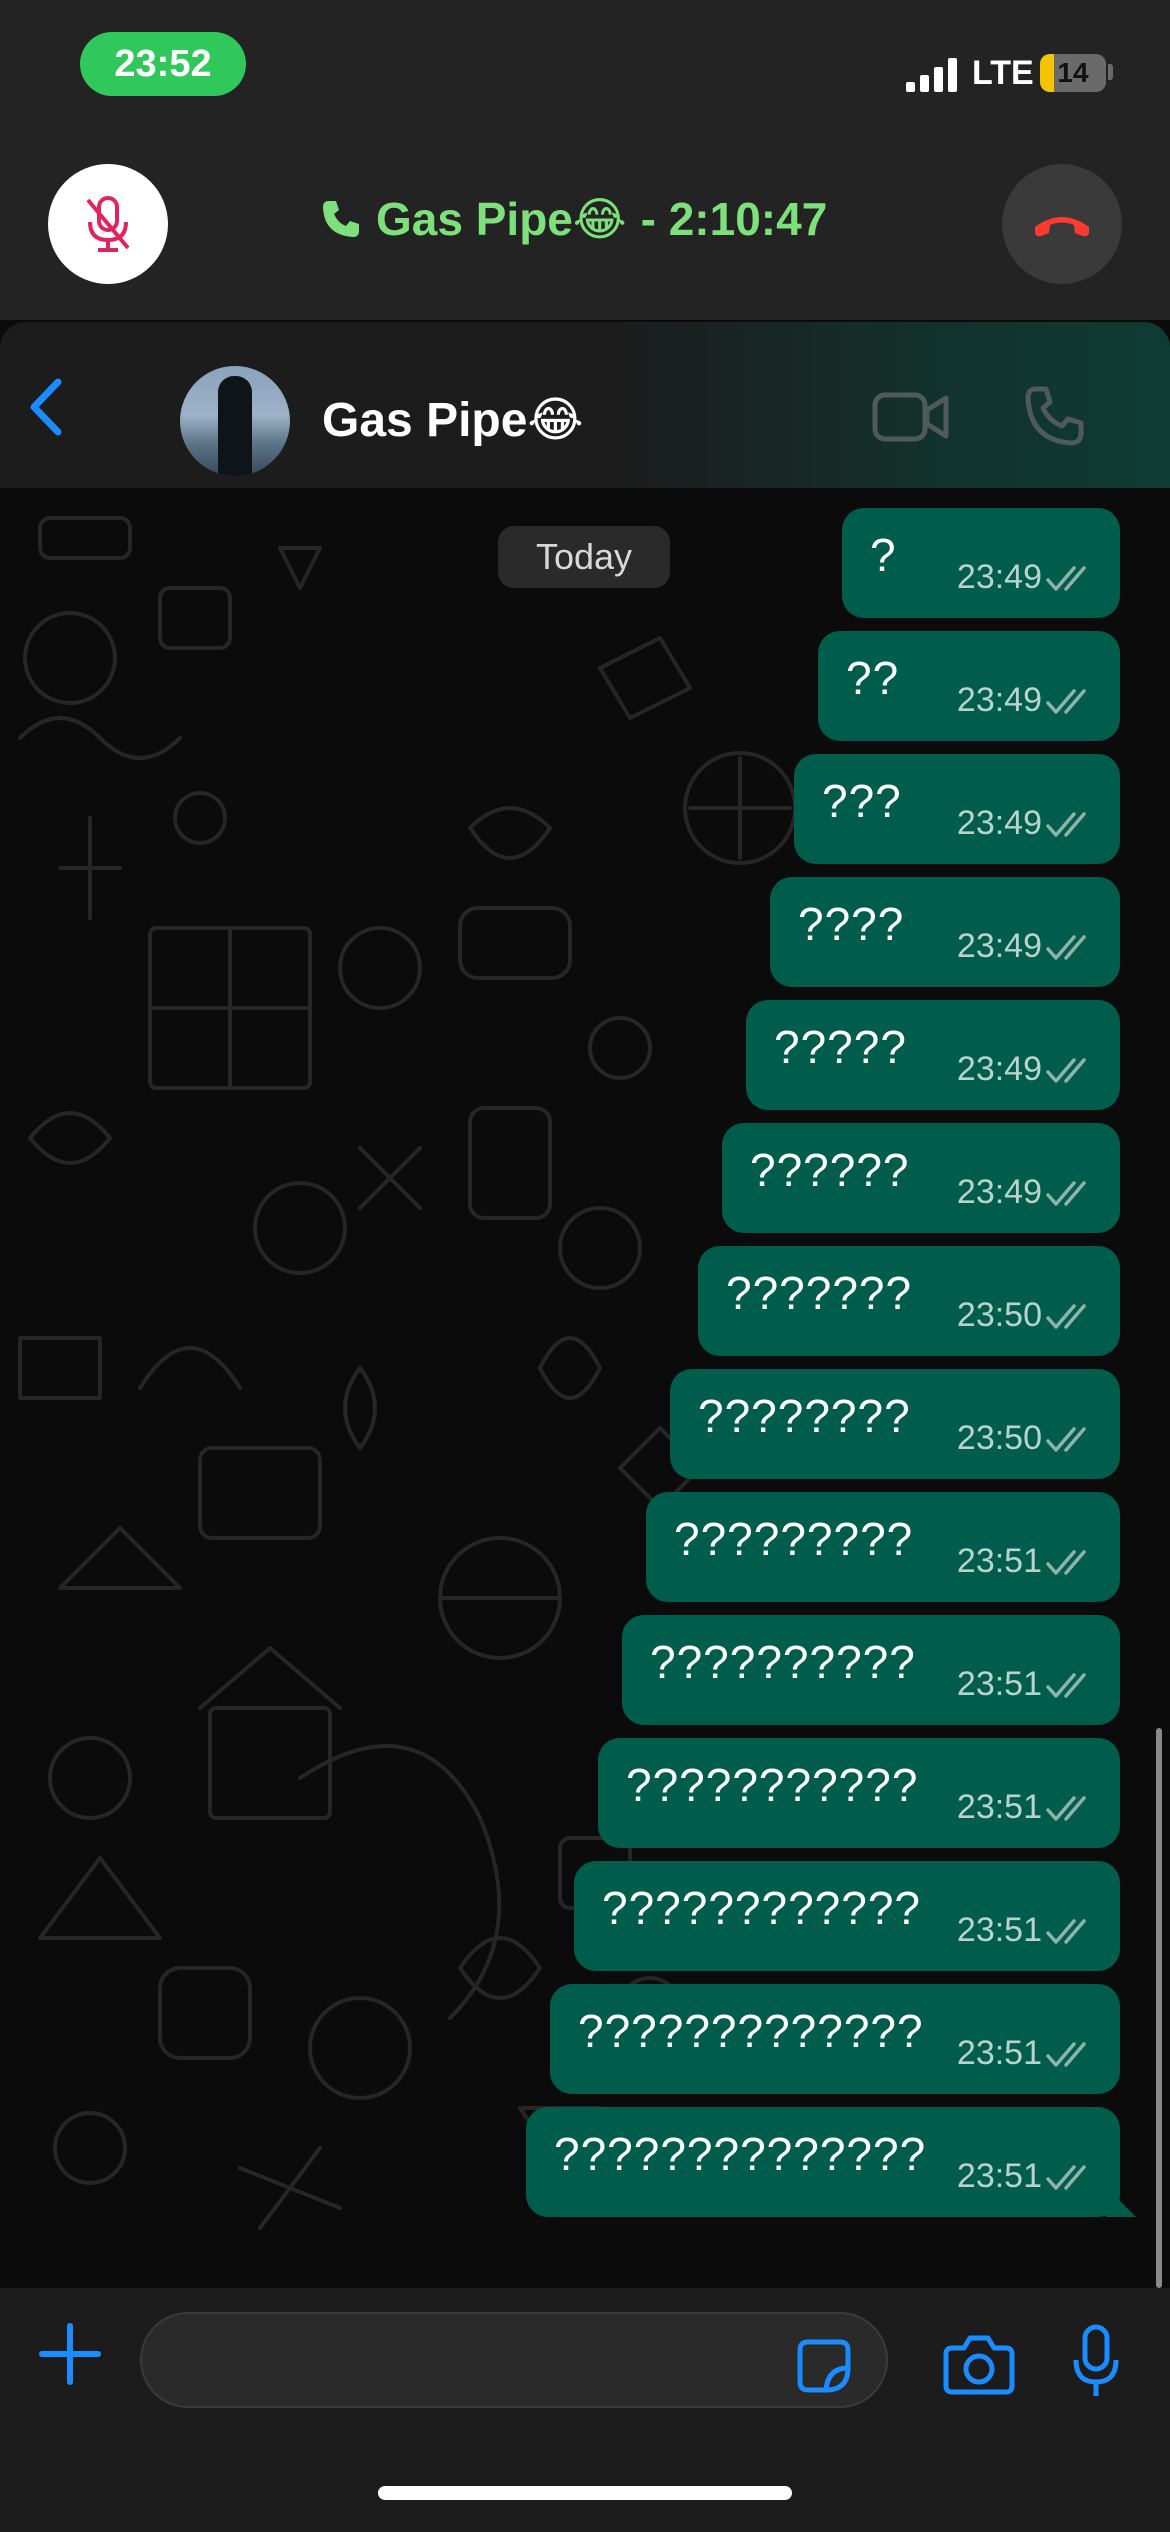  What do you see at coordinates (235, 421) in the screenshot?
I see `contact-avatar` at bounding box center [235, 421].